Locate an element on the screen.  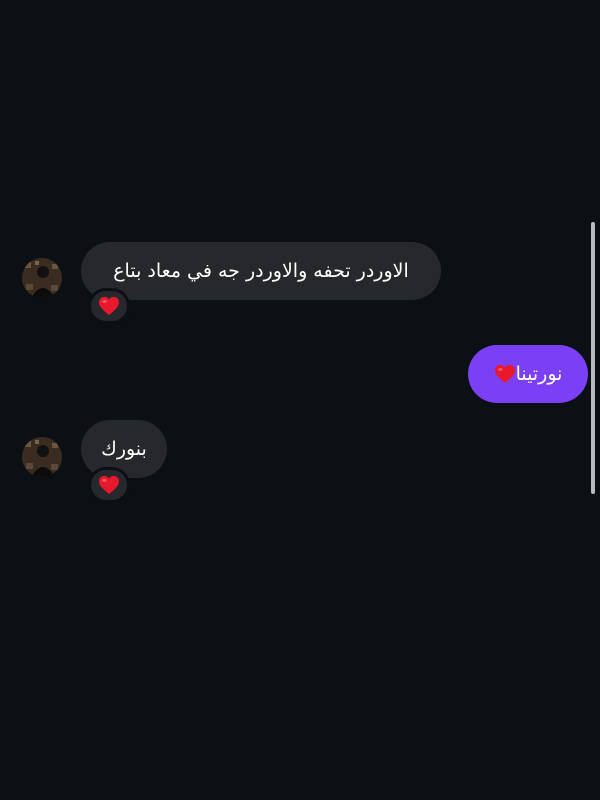
received-message-bubble: الاوردر تحفه والاوردر جه في معاد بتاع is located at coordinates (261, 271).